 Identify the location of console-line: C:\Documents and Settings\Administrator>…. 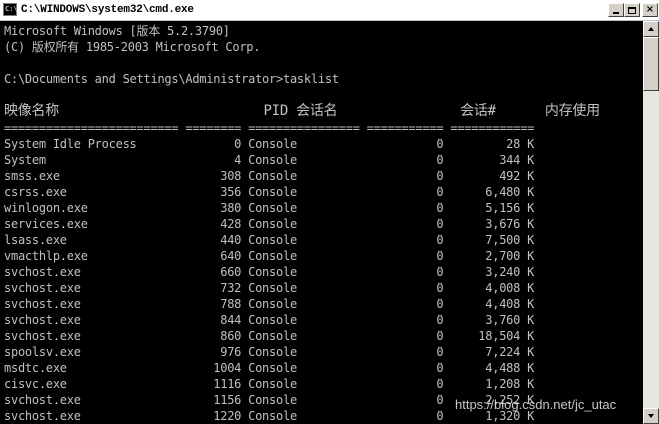
(171, 79).